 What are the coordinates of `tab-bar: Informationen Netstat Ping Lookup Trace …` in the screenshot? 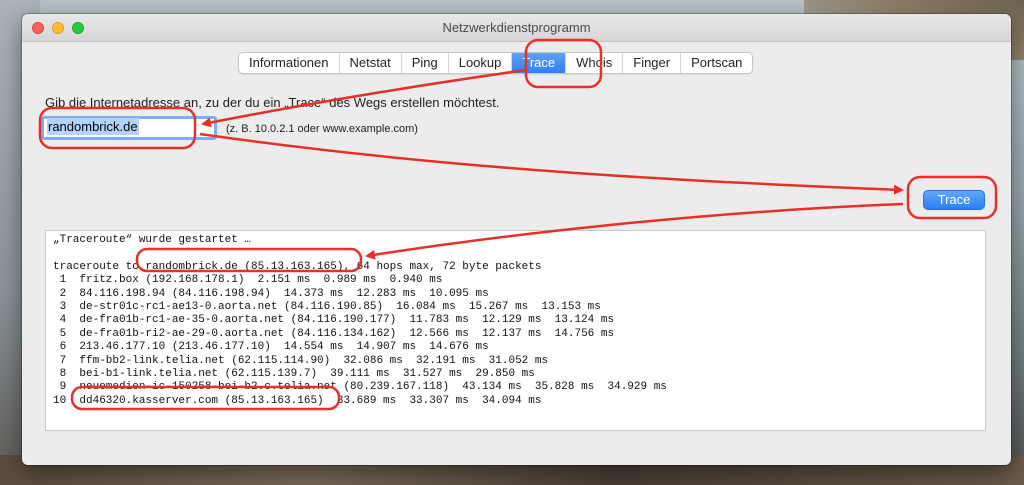 It's located at (496, 63).